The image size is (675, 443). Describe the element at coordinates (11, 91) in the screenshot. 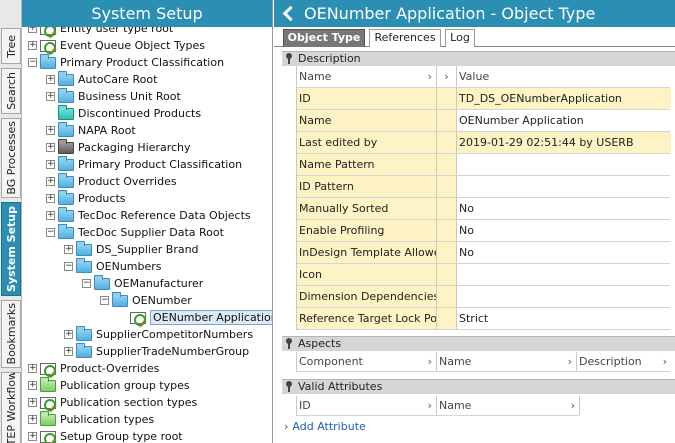

I see `tab-search: Search` at that location.